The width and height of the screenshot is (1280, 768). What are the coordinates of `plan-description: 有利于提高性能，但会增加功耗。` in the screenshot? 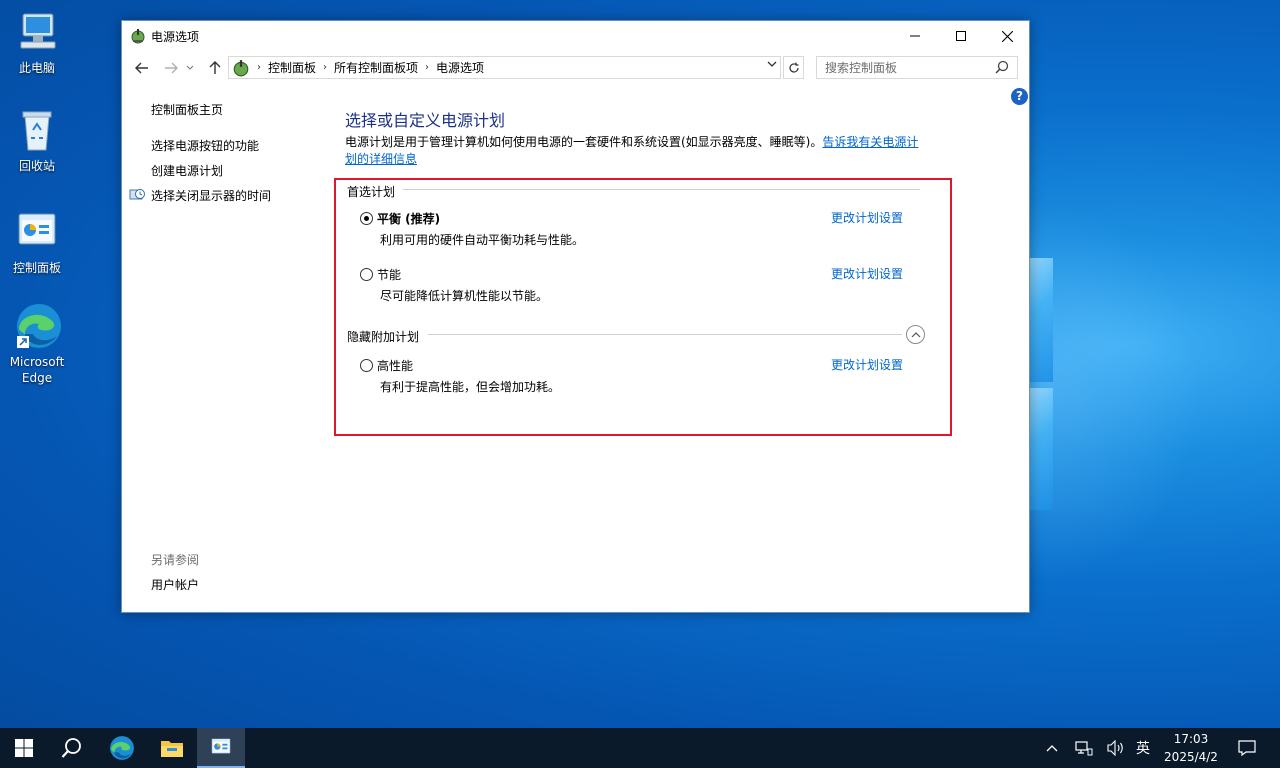 It's located at (470, 387).